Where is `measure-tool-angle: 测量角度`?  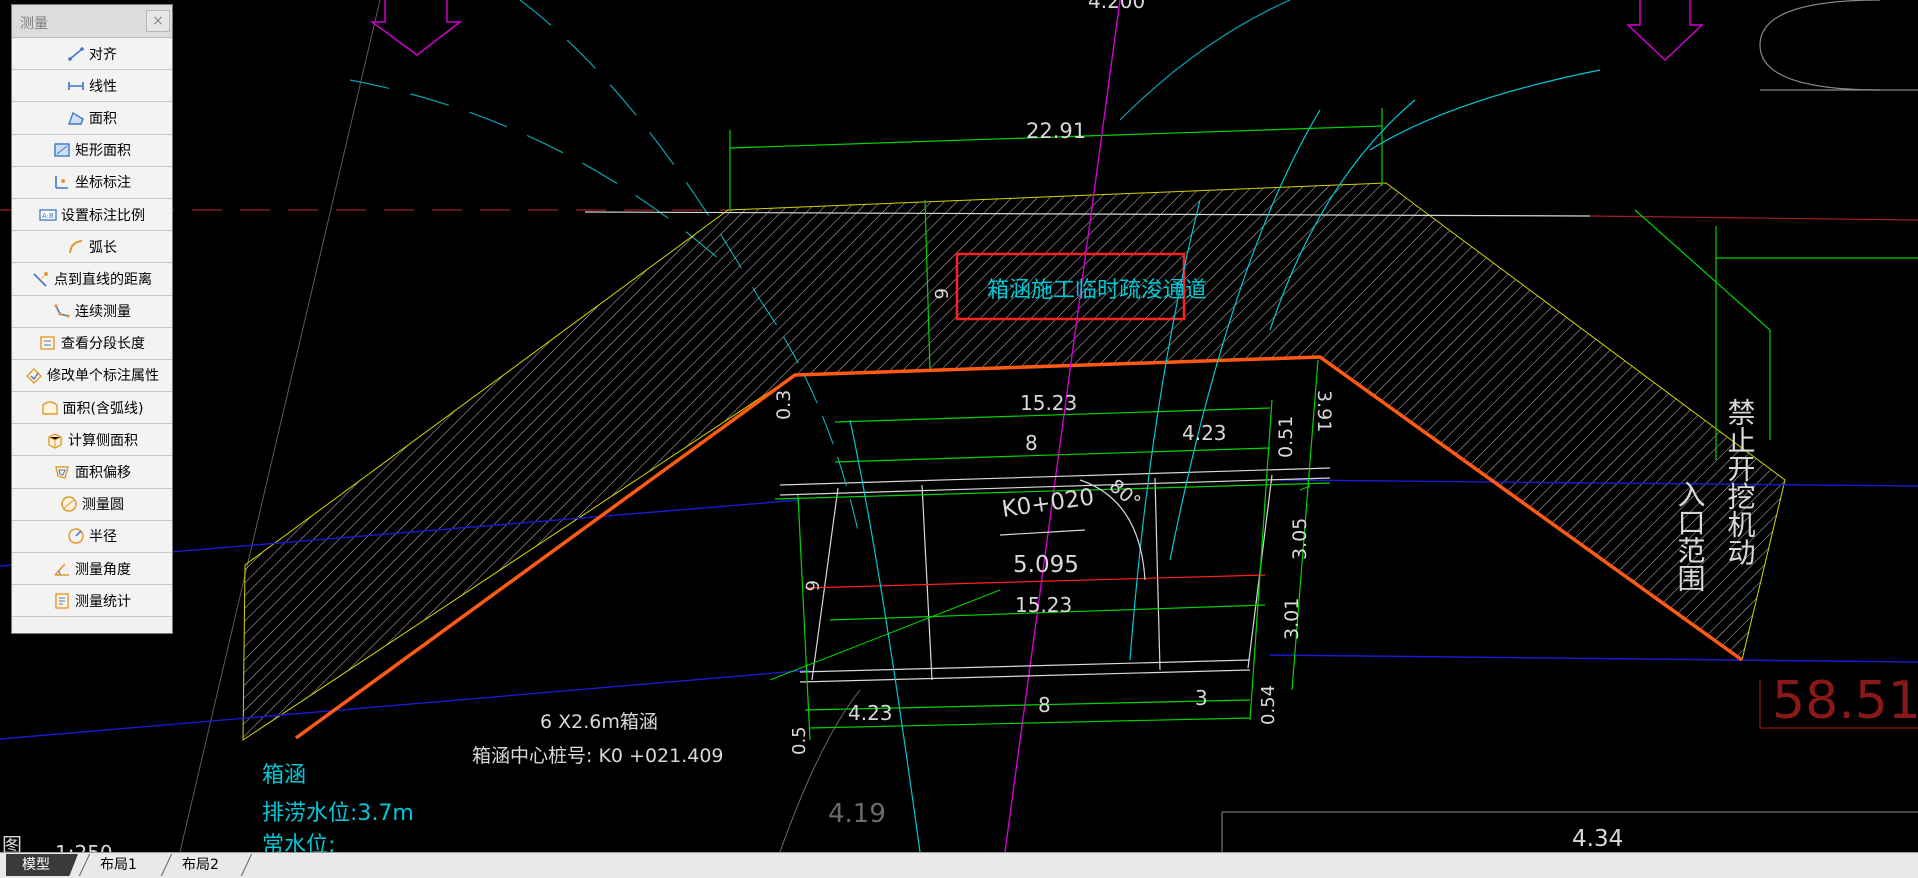 measure-tool-angle: 测量角度 is located at coordinates (92, 569).